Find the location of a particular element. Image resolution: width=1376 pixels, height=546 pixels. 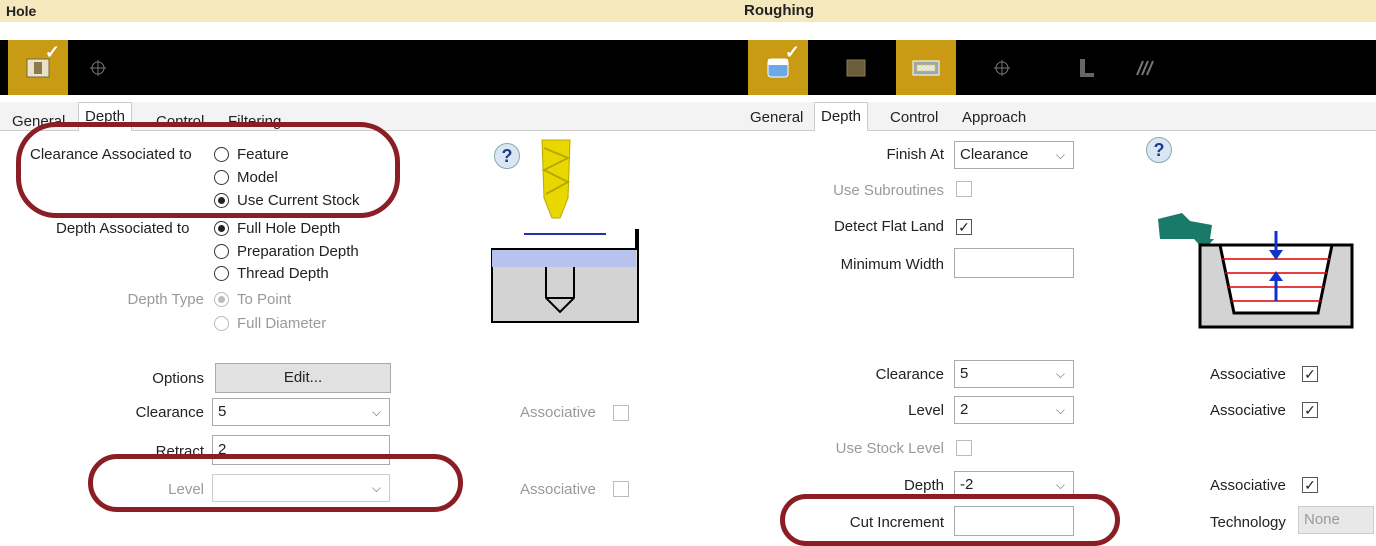

depth-associative-checkbox: ✓ is located at coordinates (1310, 485).